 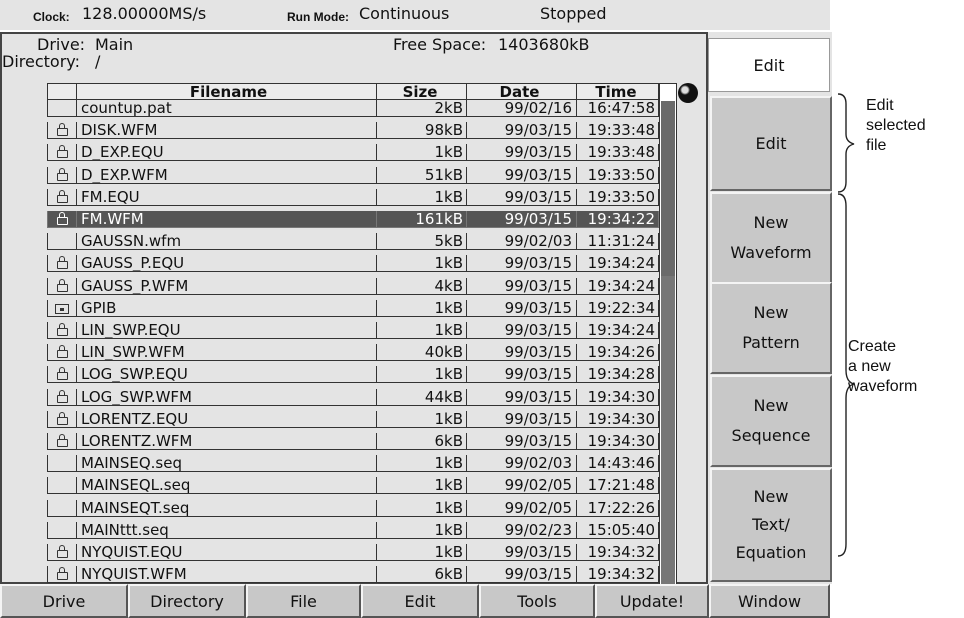 What do you see at coordinates (769, 65) in the screenshot?
I see `side-menu-title: Edit` at bounding box center [769, 65].